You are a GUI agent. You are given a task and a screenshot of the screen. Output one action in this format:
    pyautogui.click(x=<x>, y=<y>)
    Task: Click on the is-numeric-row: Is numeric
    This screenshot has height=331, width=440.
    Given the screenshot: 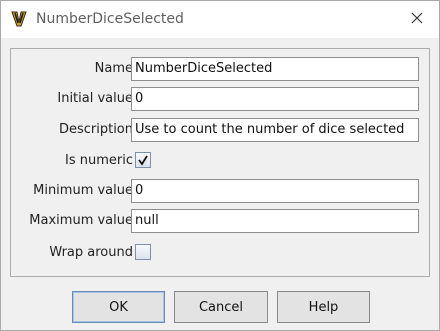 What is the action you would take?
    pyautogui.click(x=221, y=161)
    